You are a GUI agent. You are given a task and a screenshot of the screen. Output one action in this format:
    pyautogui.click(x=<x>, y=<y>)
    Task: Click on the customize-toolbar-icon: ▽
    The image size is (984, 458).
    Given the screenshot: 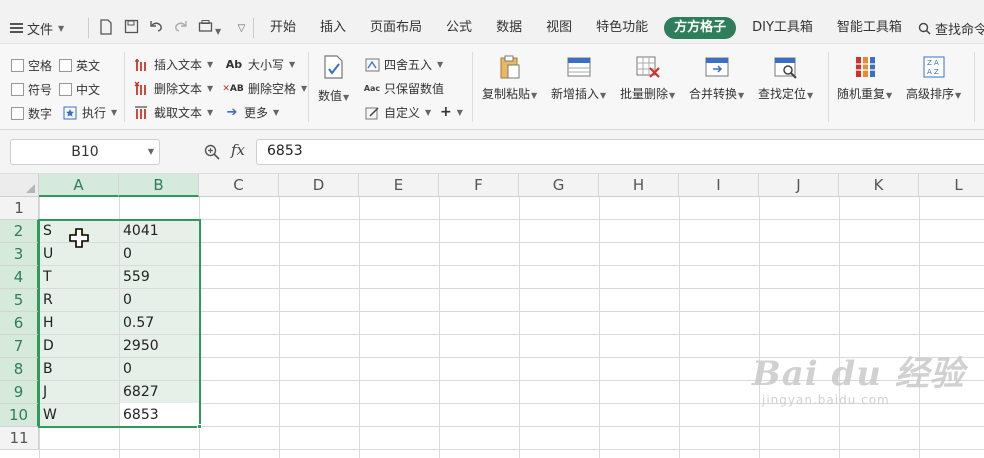 What is the action you would take?
    pyautogui.click(x=241, y=27)
    